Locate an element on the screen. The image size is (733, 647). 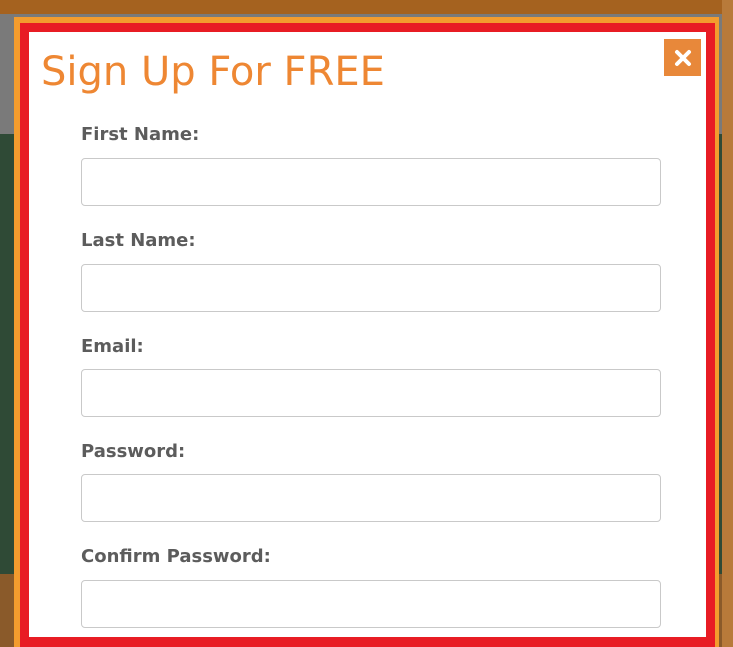
background-header is located at coordinates (366, 7).